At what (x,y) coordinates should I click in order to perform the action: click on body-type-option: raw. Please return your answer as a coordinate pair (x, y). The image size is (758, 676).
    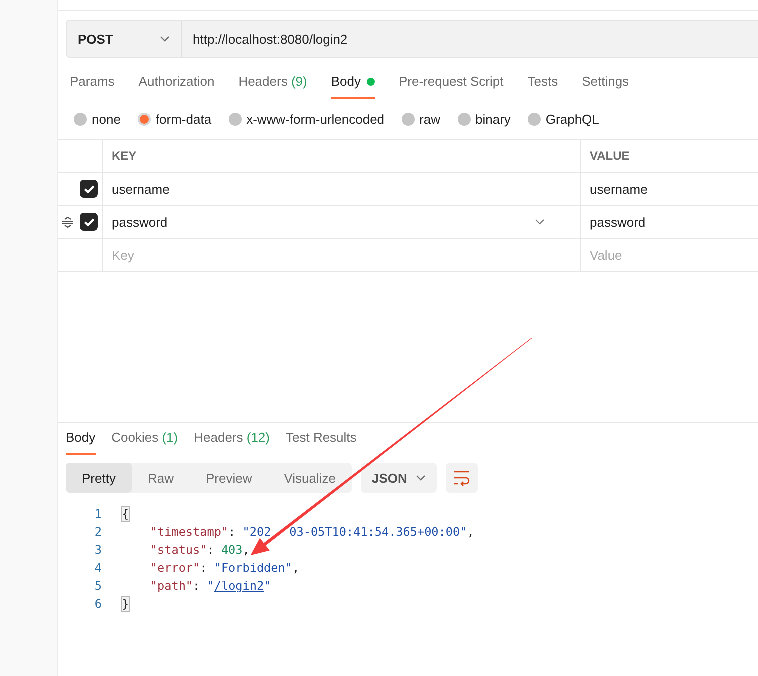
    Looking at the image, I should click on (421, 119).